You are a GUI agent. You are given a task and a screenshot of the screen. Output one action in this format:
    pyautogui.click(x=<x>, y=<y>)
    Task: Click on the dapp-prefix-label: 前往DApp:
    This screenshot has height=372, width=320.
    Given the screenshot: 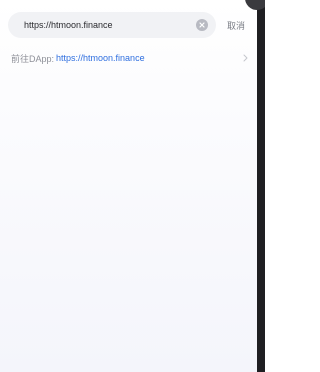 What is the action you would take?
    pyautogui.click(x=33, y=58)
    